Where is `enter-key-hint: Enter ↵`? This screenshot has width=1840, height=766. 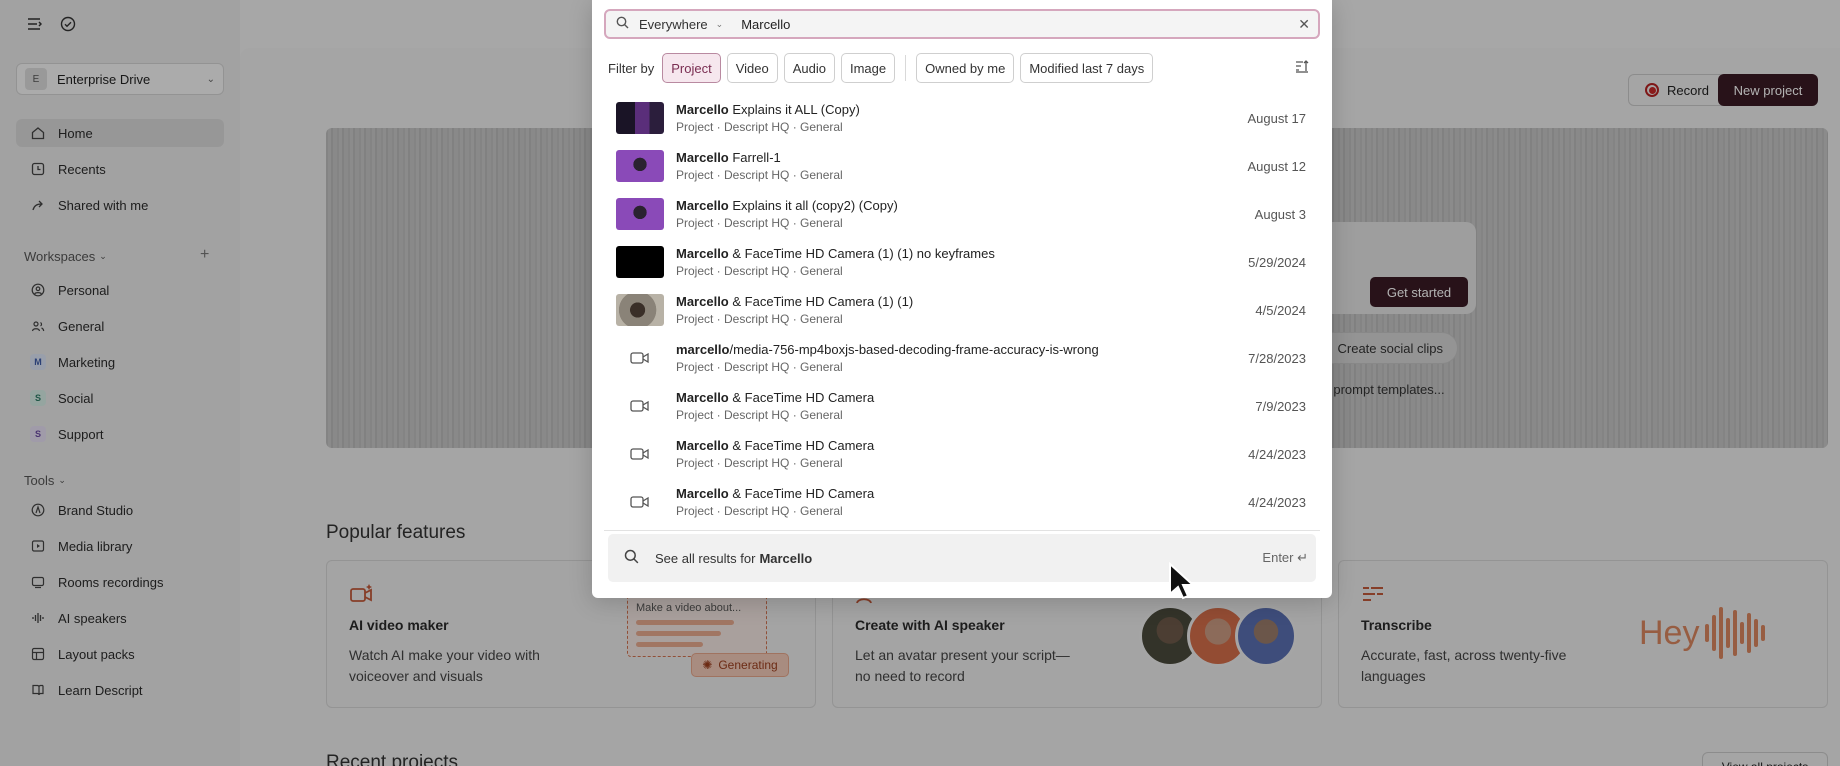 enter-key-hint: Enter ↵ is located at coordinates (1285, 557).